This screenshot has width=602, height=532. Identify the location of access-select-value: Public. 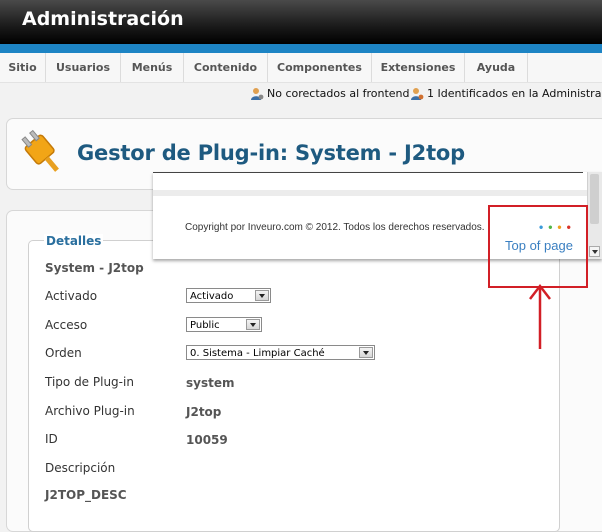
(205, 325).